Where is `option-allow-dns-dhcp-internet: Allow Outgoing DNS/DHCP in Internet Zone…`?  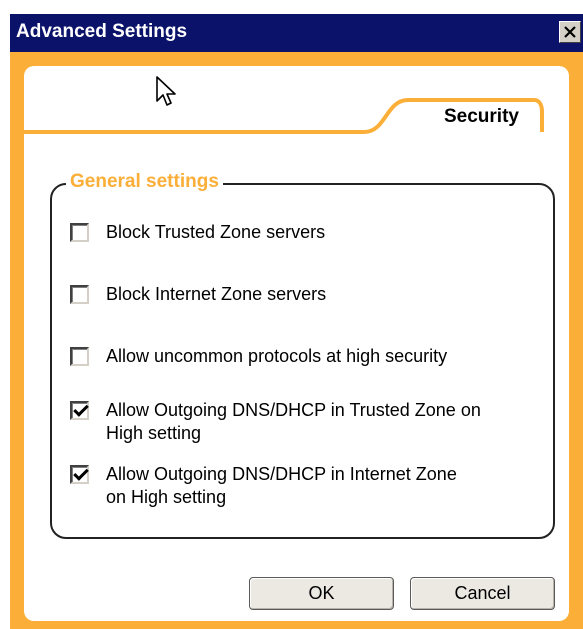 option-allow-dns-dhcp-internet: Allow Outgoing DNS/DHCP in Internet Zone… is located at coordinates (275, 486).